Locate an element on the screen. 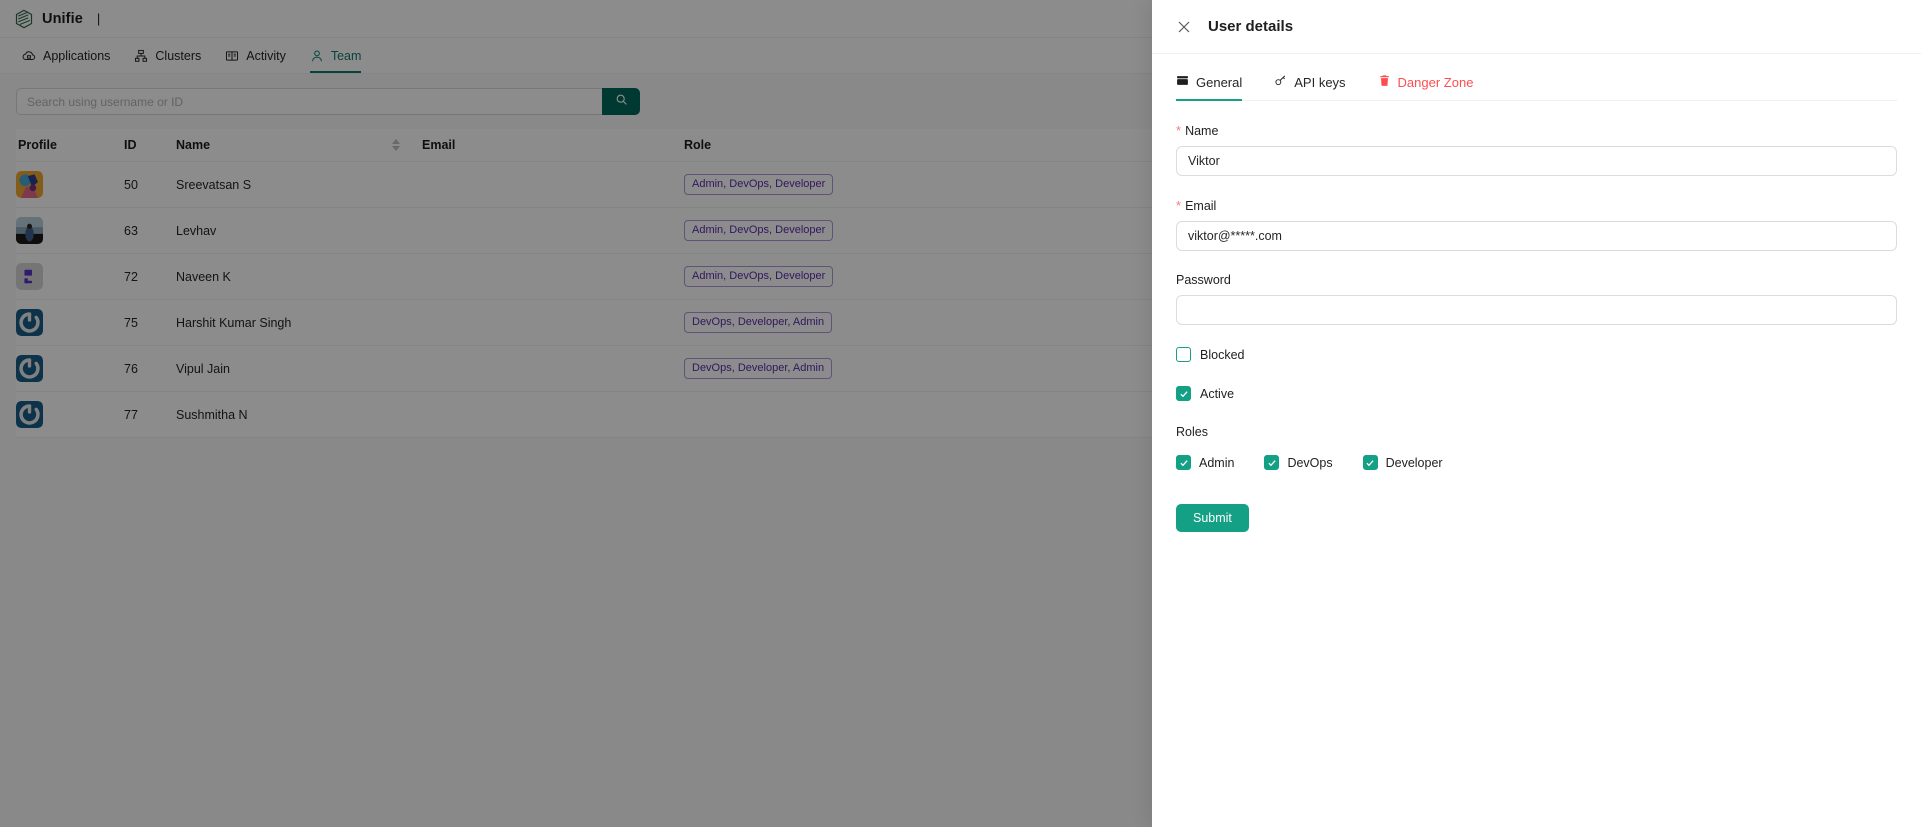  roles-section-title: Roles is located at coordinates (1192, 432).